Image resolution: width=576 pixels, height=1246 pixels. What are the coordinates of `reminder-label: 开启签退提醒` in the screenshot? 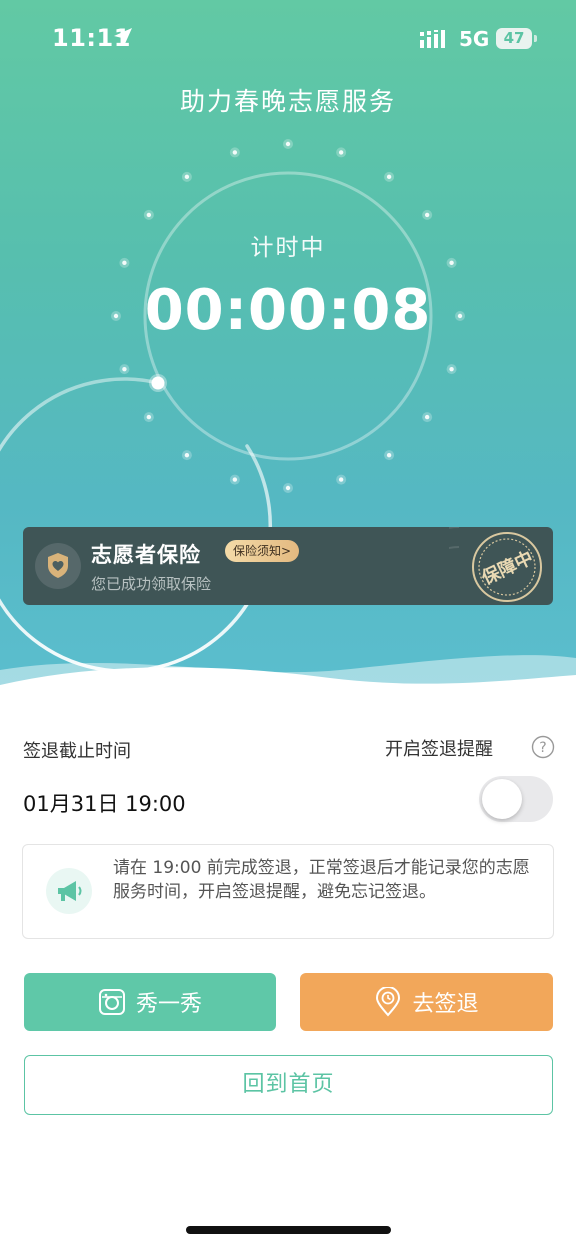 It's located at (439, 749).